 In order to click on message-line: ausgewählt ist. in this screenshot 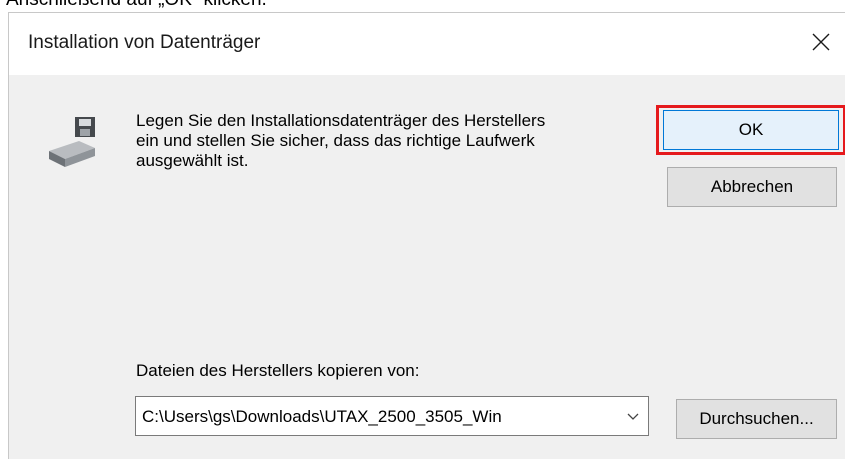, I will do `click(192, 160)`.